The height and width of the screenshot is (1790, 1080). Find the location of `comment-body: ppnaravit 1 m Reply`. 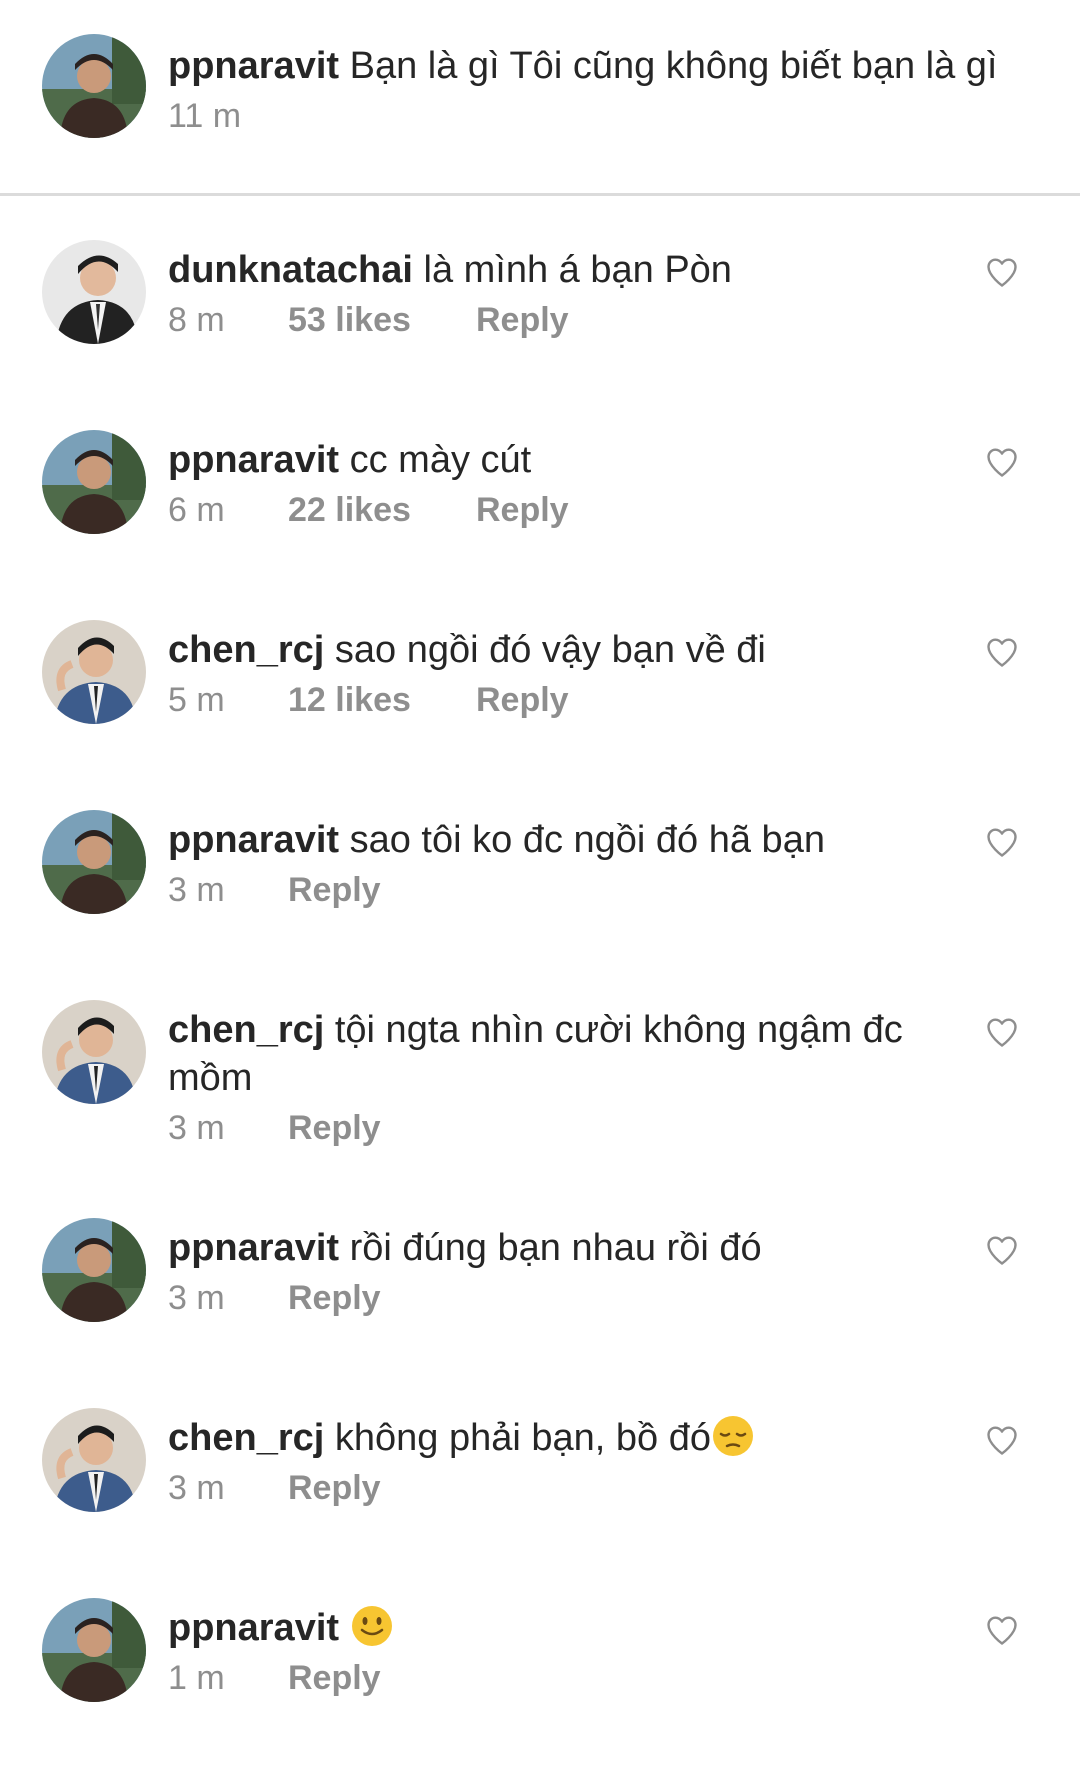

comment-body: ppnaravit 1 m Reply is located at coordinates (549, 1652).